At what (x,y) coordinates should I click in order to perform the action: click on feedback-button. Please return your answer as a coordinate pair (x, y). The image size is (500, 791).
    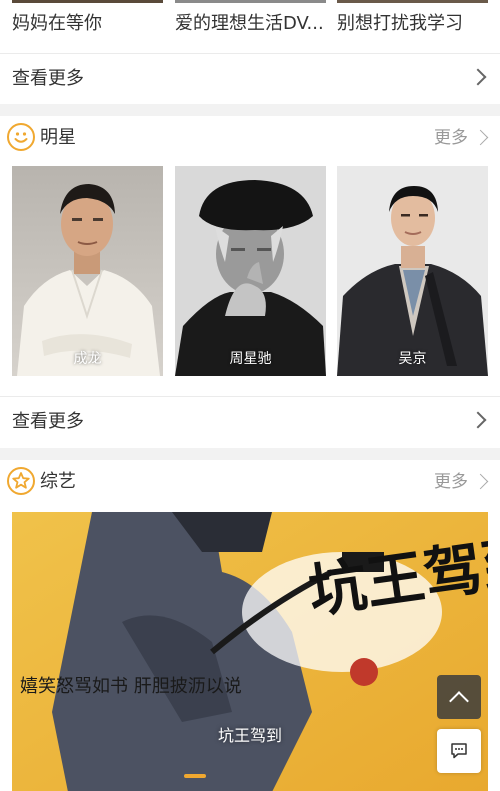
    Looking at the image, I should click on (459, 751).